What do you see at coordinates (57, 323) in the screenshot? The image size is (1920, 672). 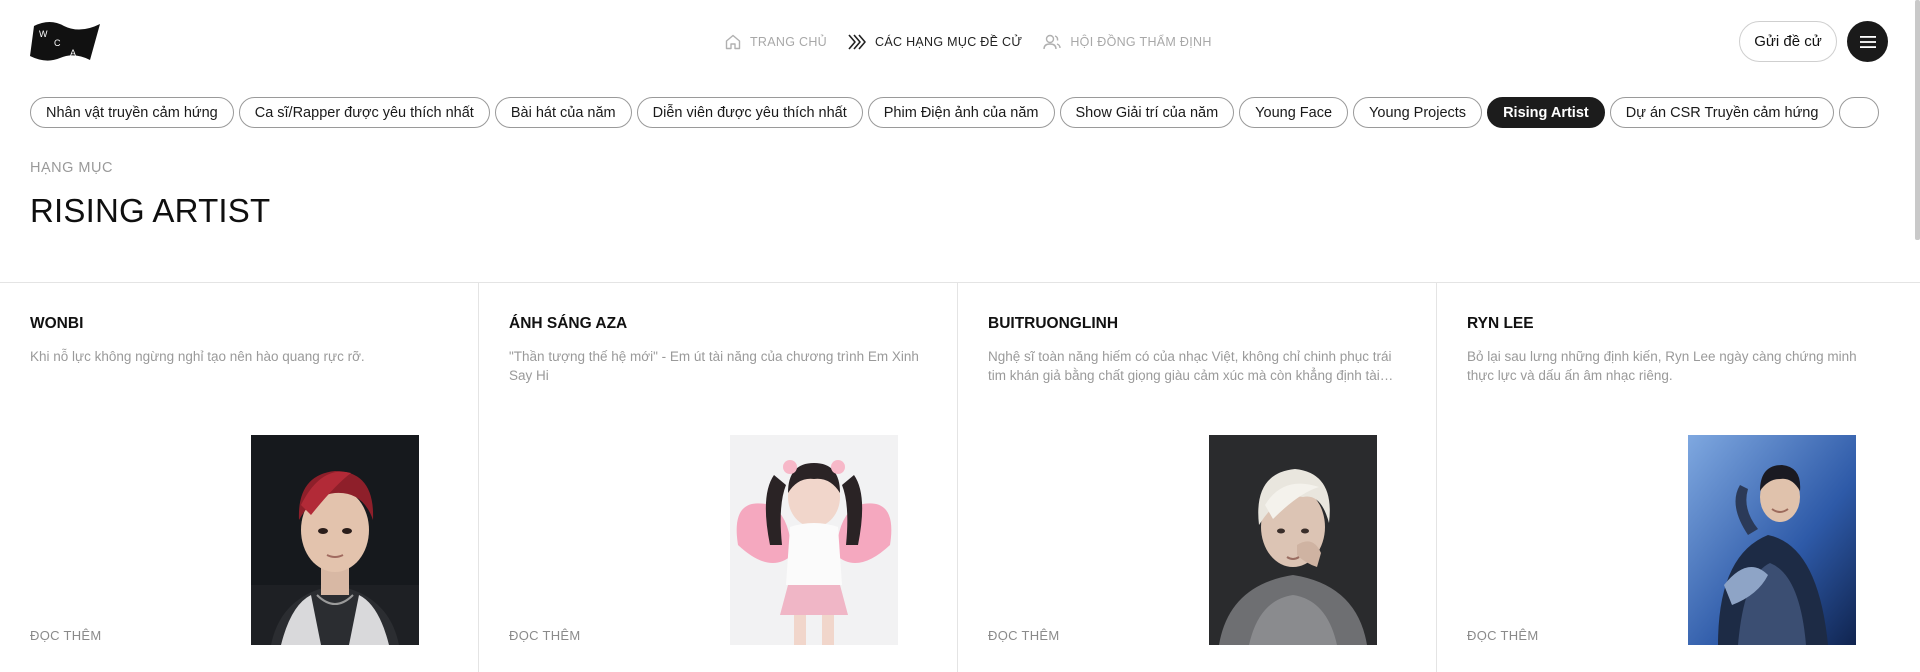 I see `nominee-name: WONBI` at bounding box center [57, 323].